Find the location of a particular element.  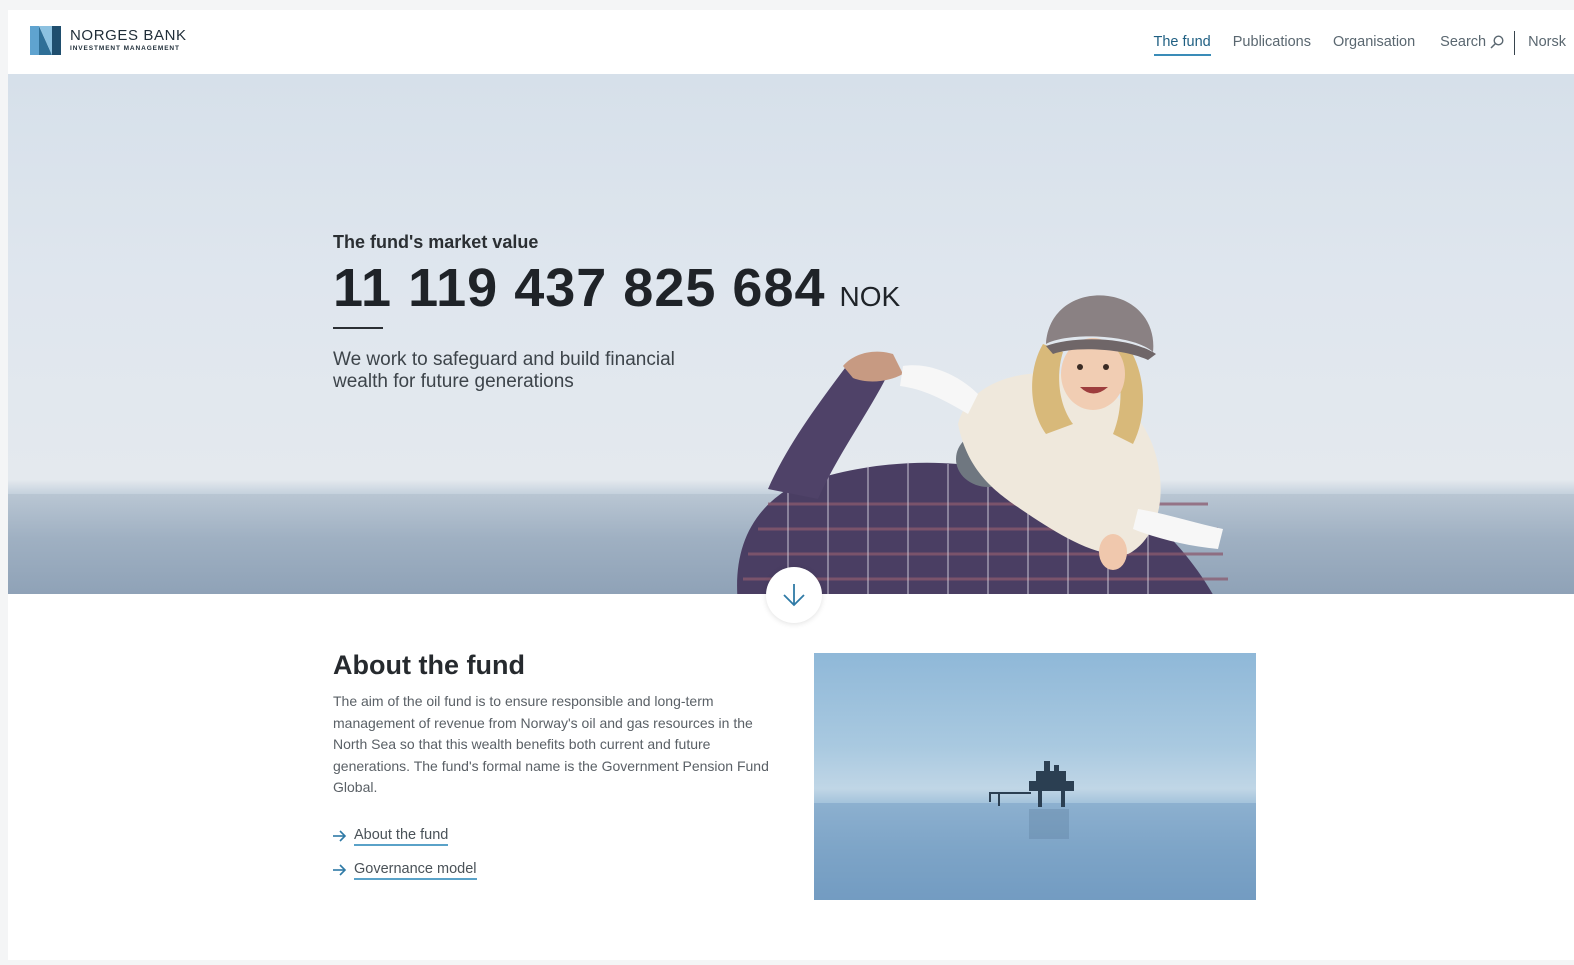

nav-item-organisation: Organisation is located at coordinates (1374, 45).